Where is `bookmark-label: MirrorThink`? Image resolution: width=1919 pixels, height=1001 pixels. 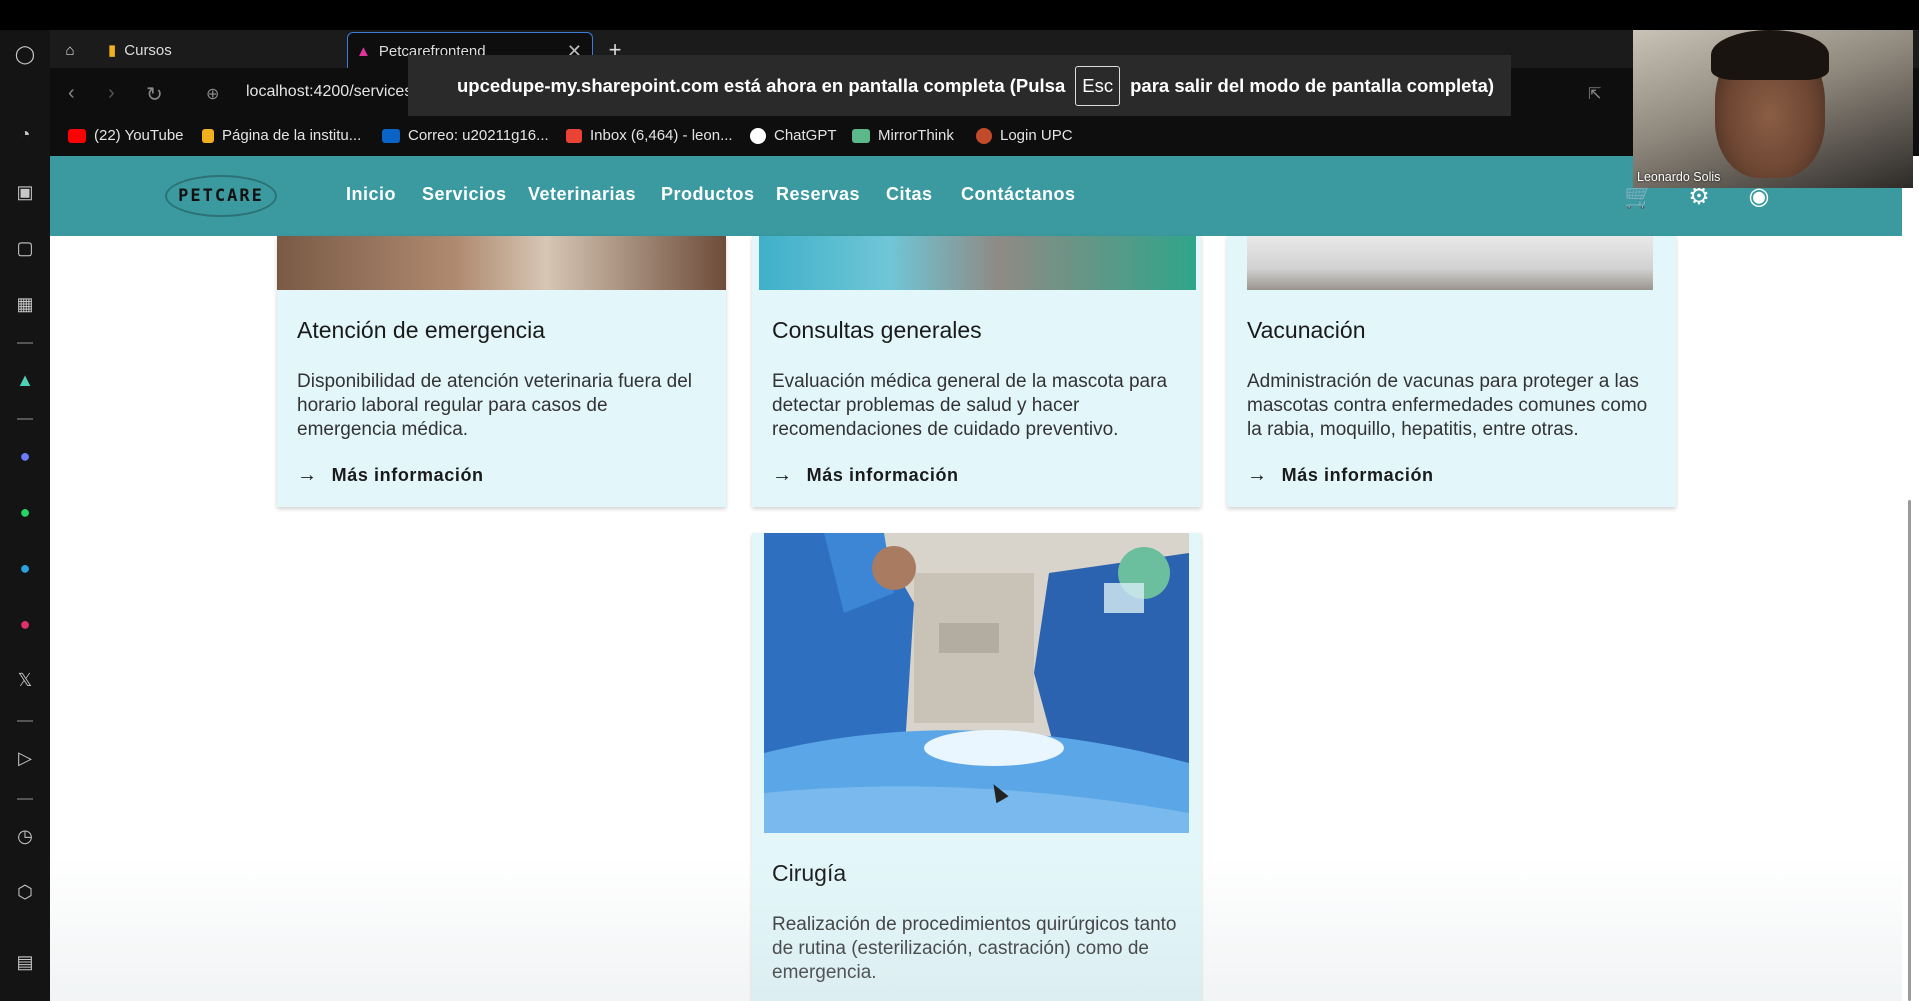 bookmark-label: MirrorThink is located at coordinates (916, 135).